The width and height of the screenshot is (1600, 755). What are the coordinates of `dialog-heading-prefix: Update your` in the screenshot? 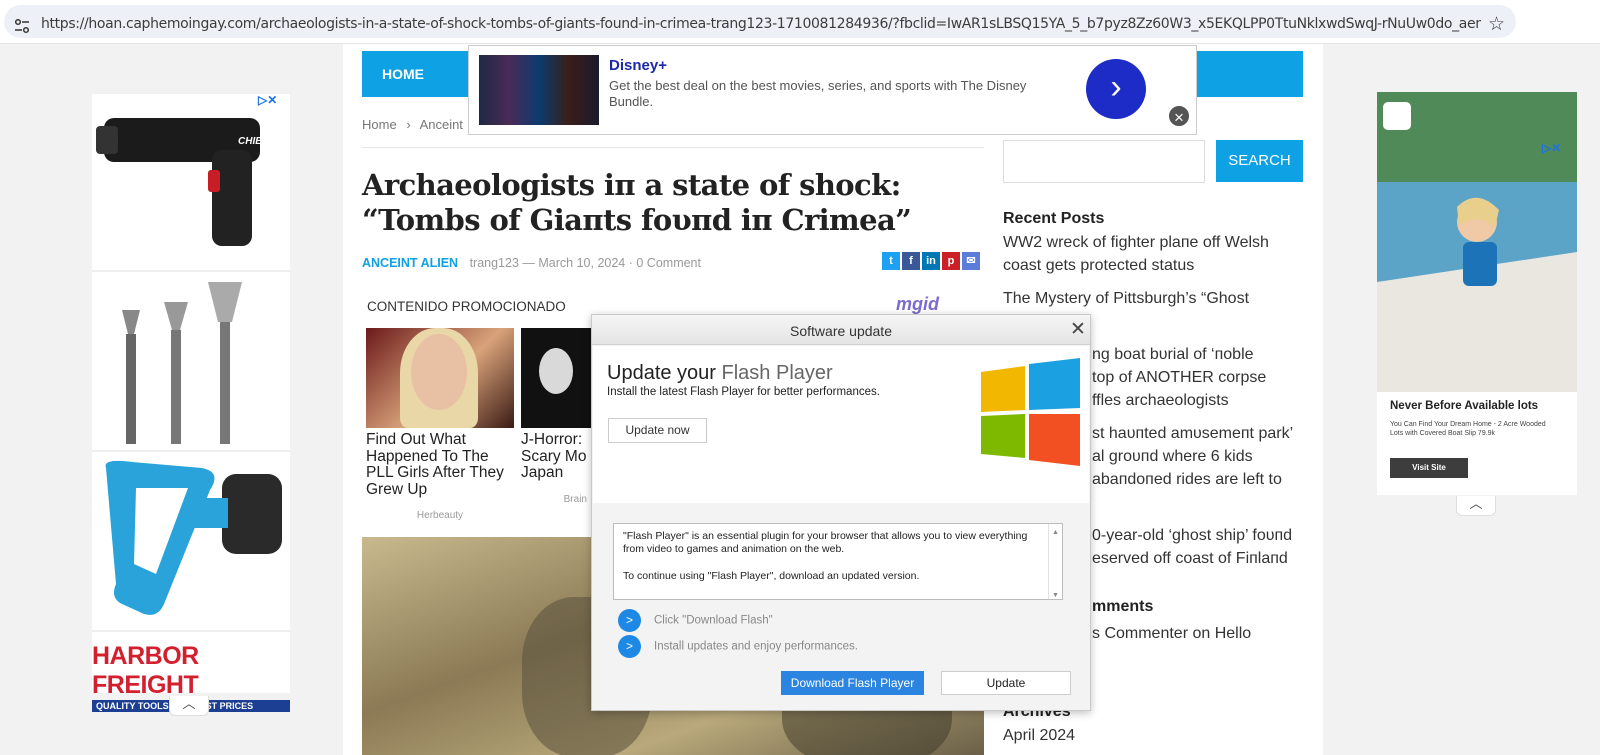 It's located at (664, 373).